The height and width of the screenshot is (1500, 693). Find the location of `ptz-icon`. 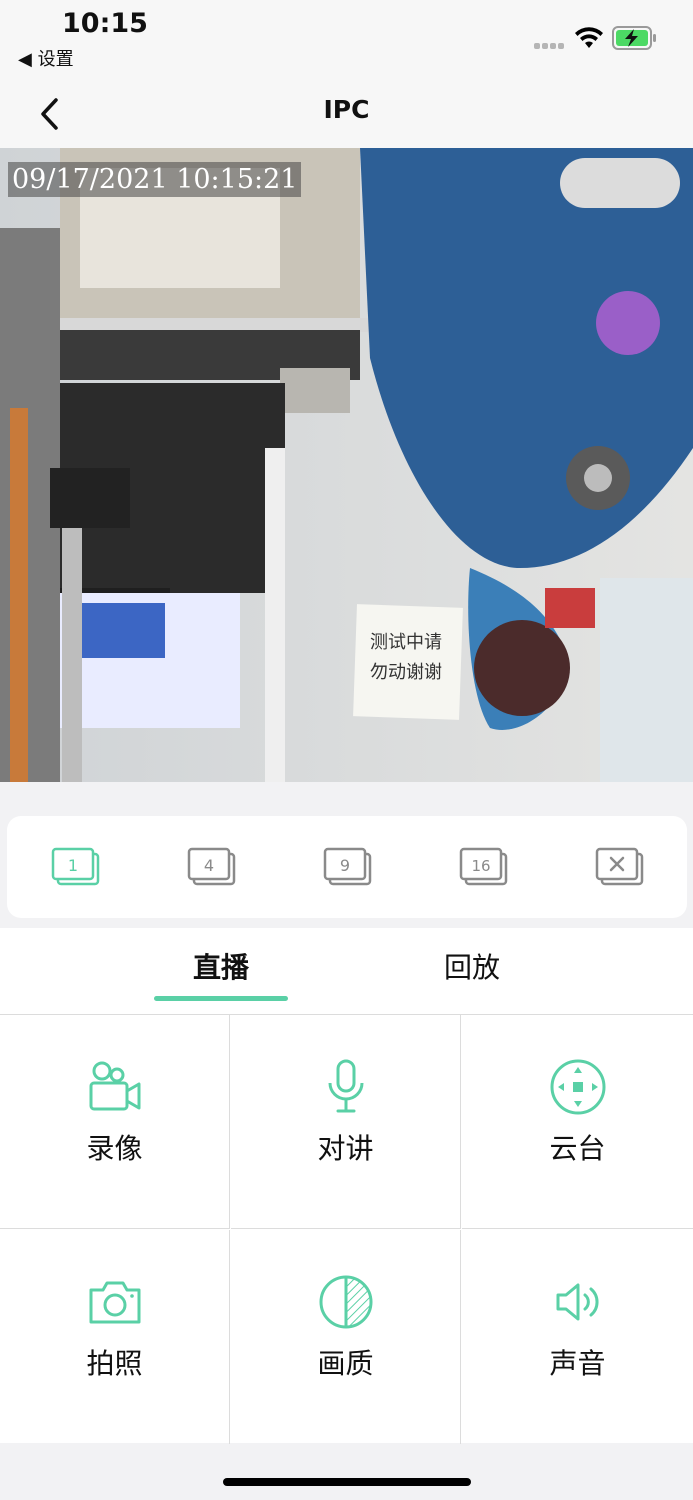

ptz-icon is located at coordinates (577, 1087).